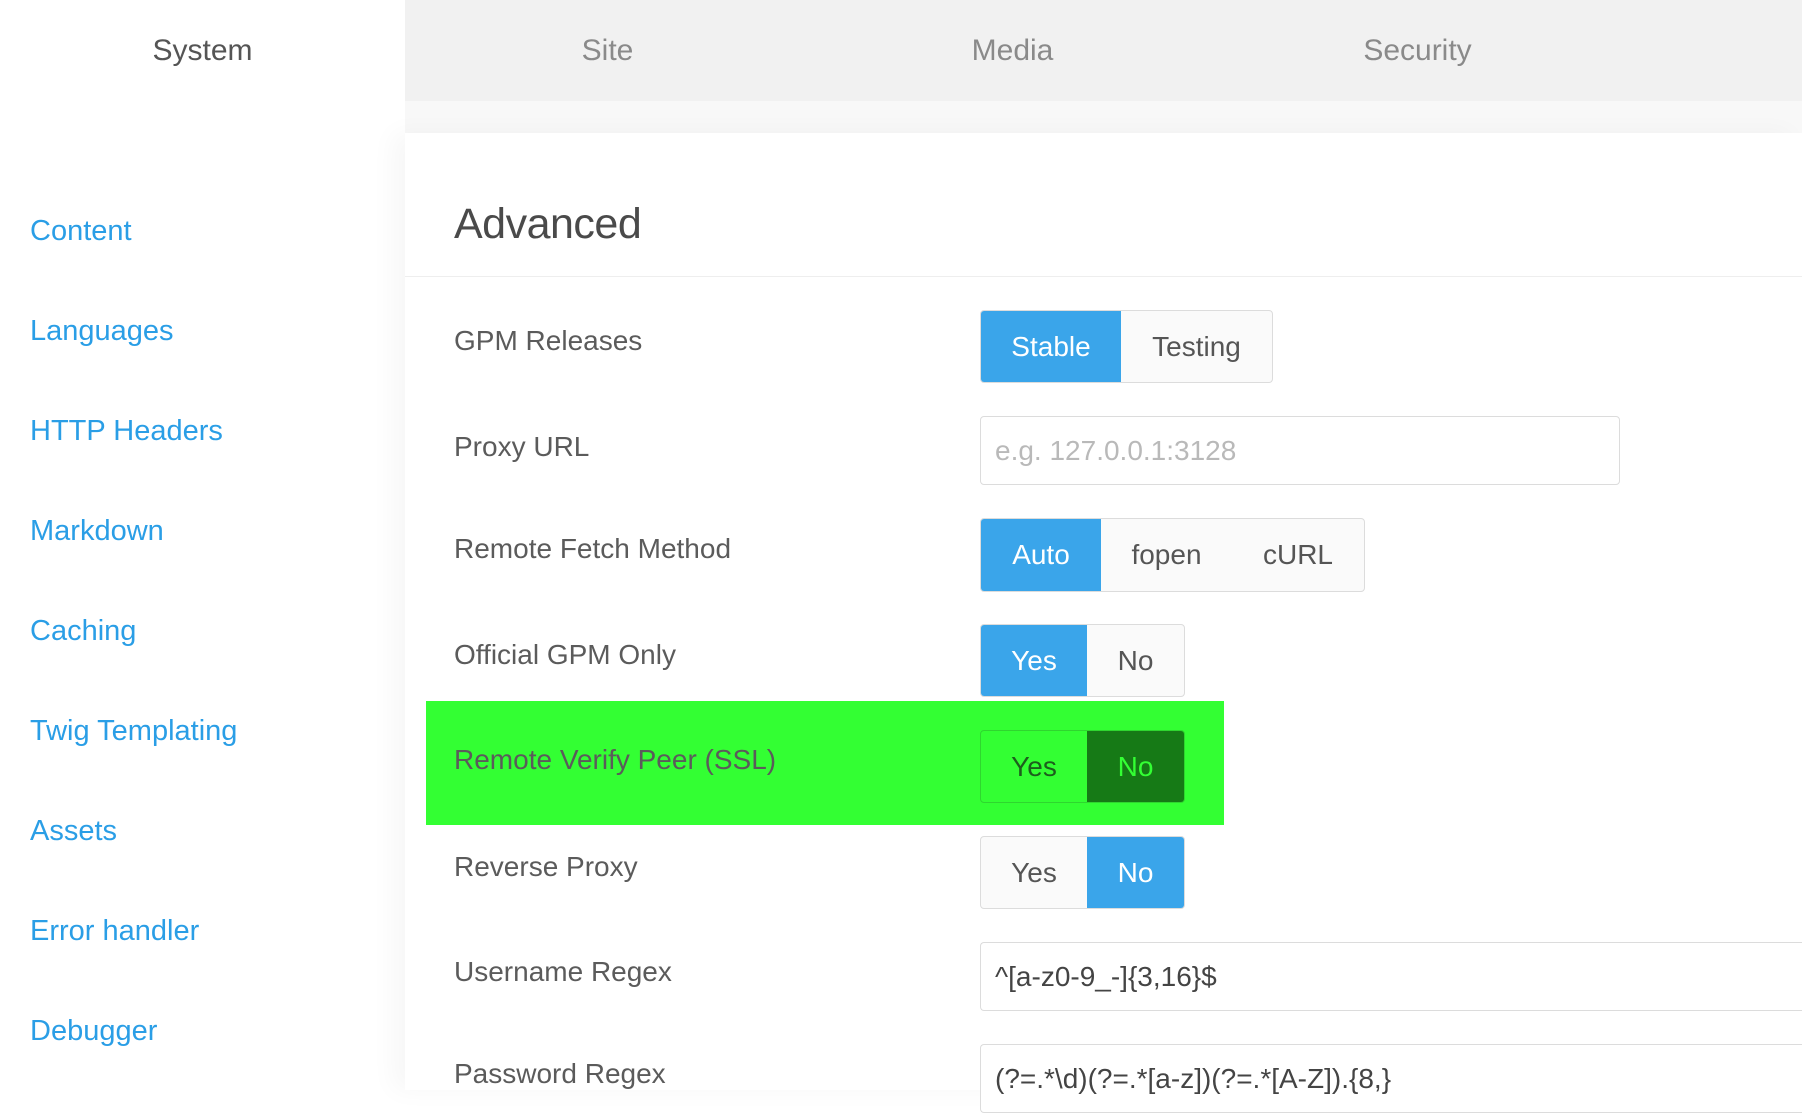 This screenshot has height=1113, width=1802. I want to click on remote-fetch-auto-option: Auto, so click(1041, 555).